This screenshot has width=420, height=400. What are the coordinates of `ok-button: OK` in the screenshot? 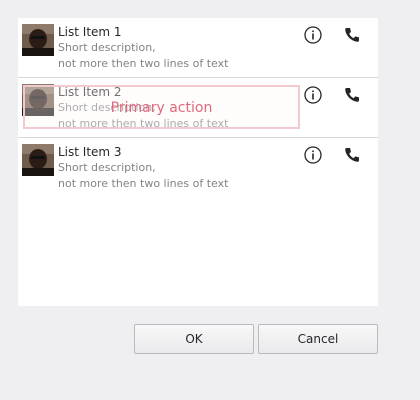 It's located at (194, 339).